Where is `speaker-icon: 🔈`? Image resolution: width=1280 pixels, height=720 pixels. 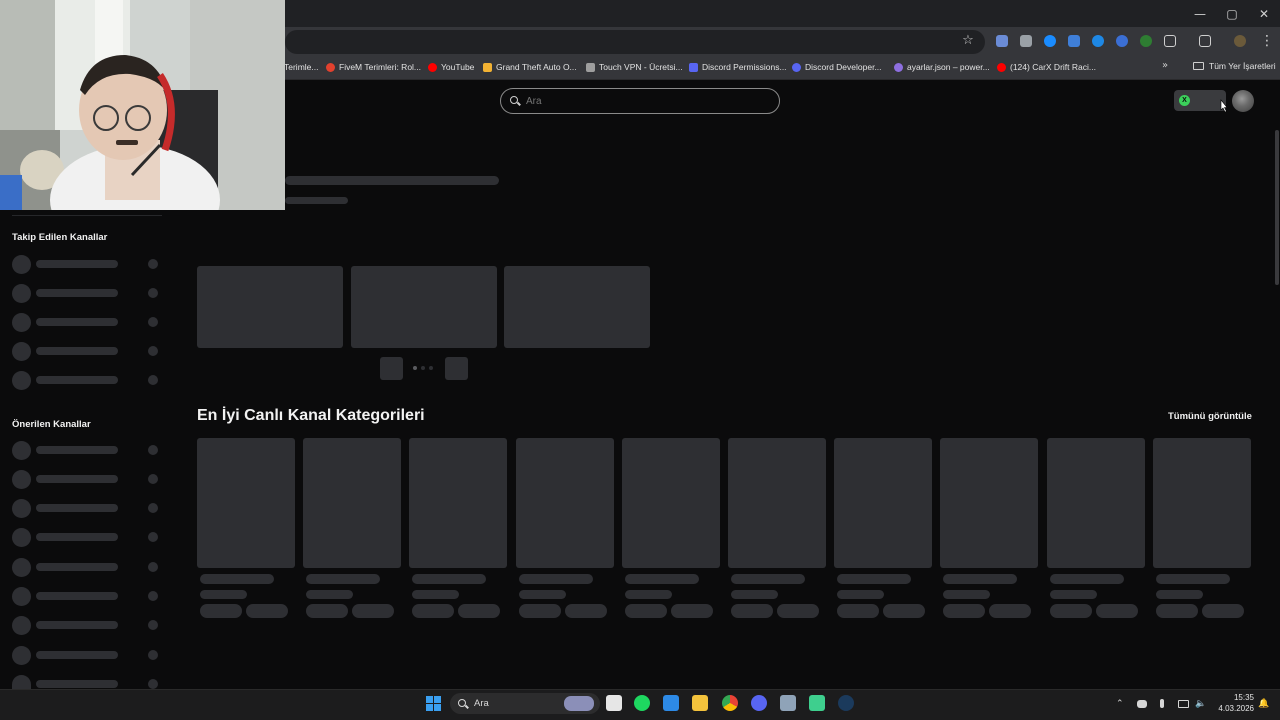
speaker-icon: 🔈 is located at coordinates (1200, 704).